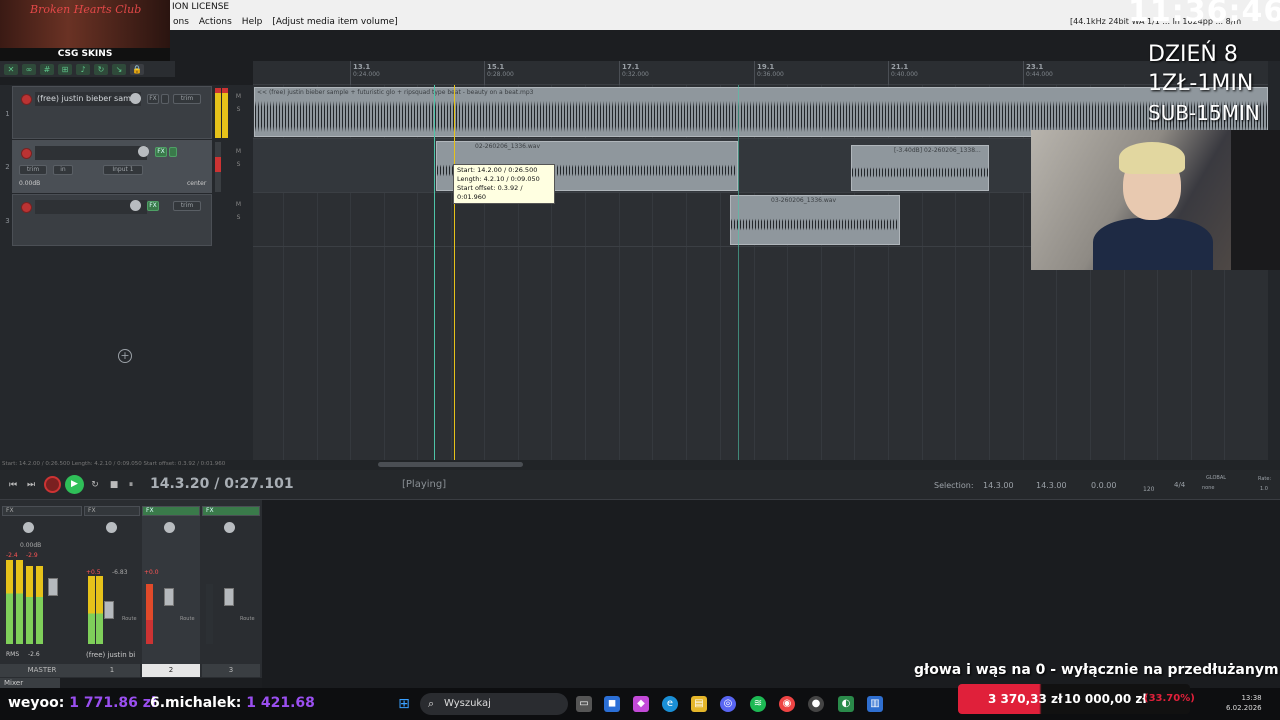 The height and width of the screenshot is (720, 1280). What do you see at coordinates (65, 69) in the screenshot?
I see `snap-icon: ⊞` at bounding box center [65, 69].